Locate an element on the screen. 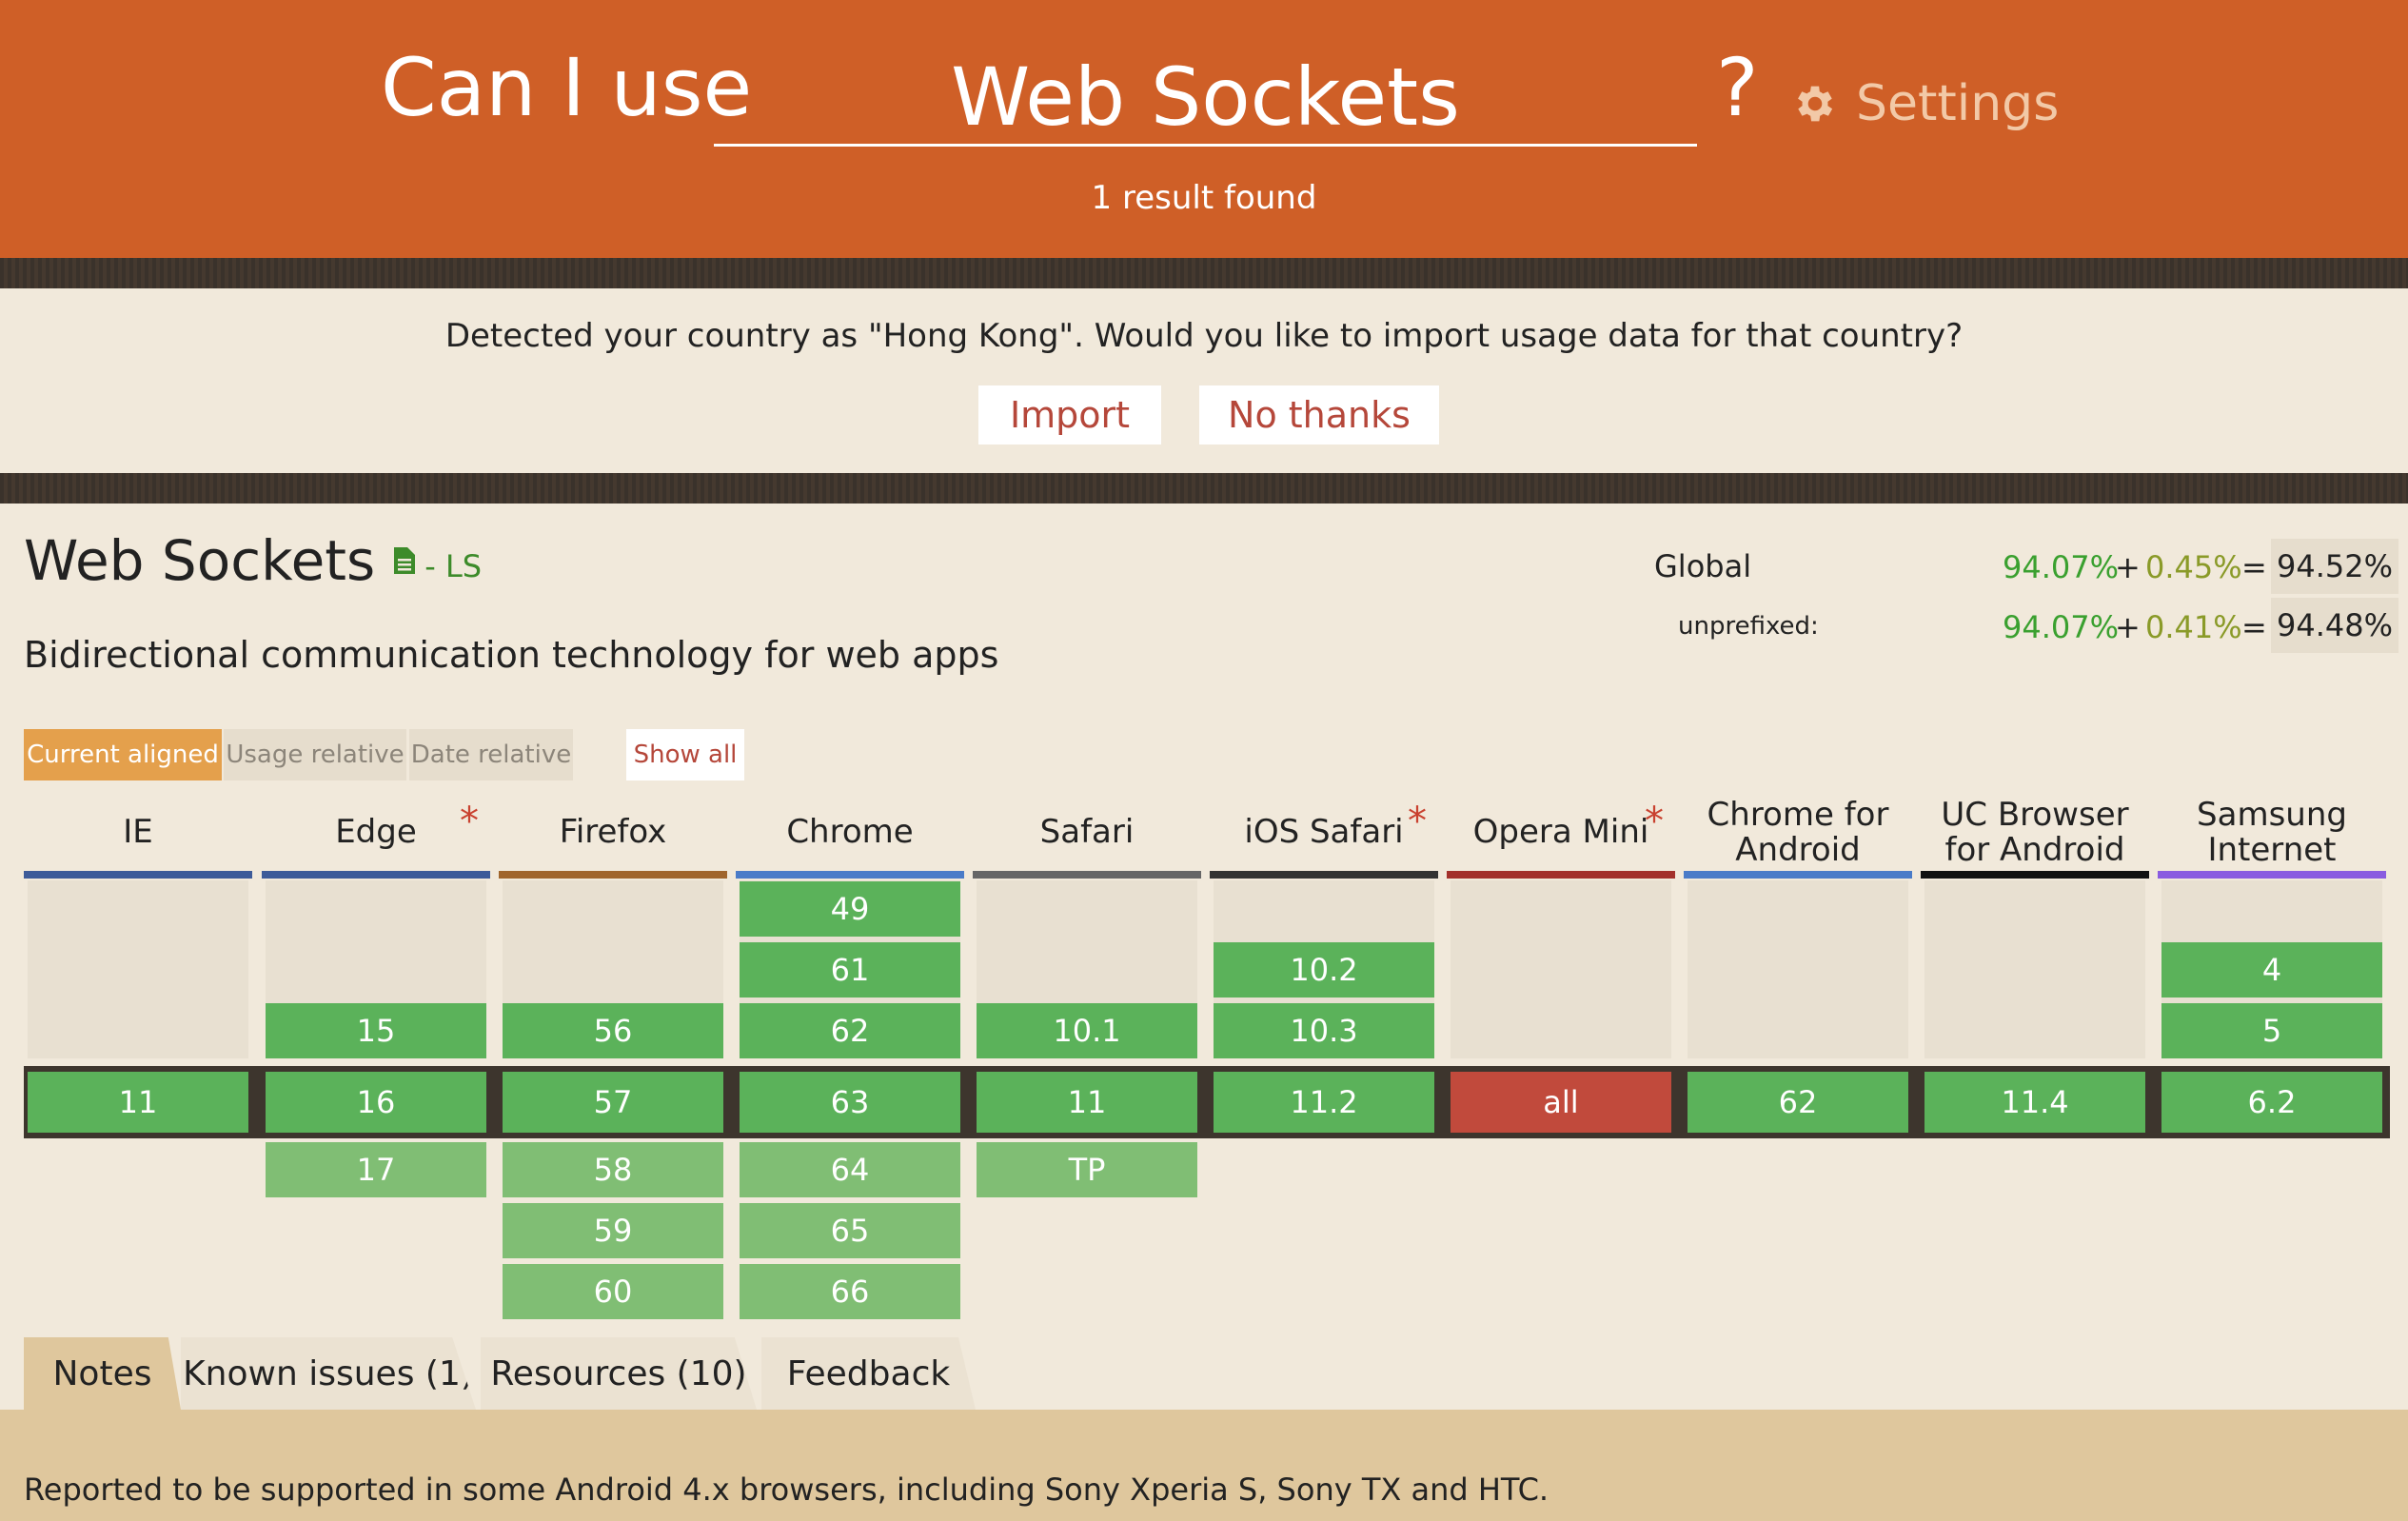  browser-column-ie: IE is located at coordinates (138, 837).